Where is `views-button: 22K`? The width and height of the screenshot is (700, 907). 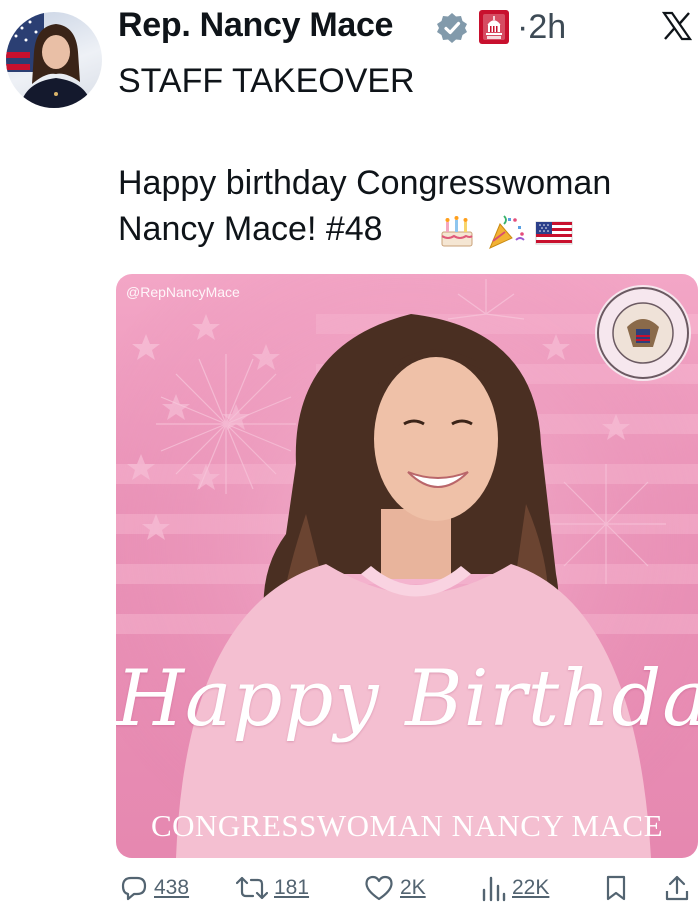
views-button: 22K is located at coordinates (514, 888).